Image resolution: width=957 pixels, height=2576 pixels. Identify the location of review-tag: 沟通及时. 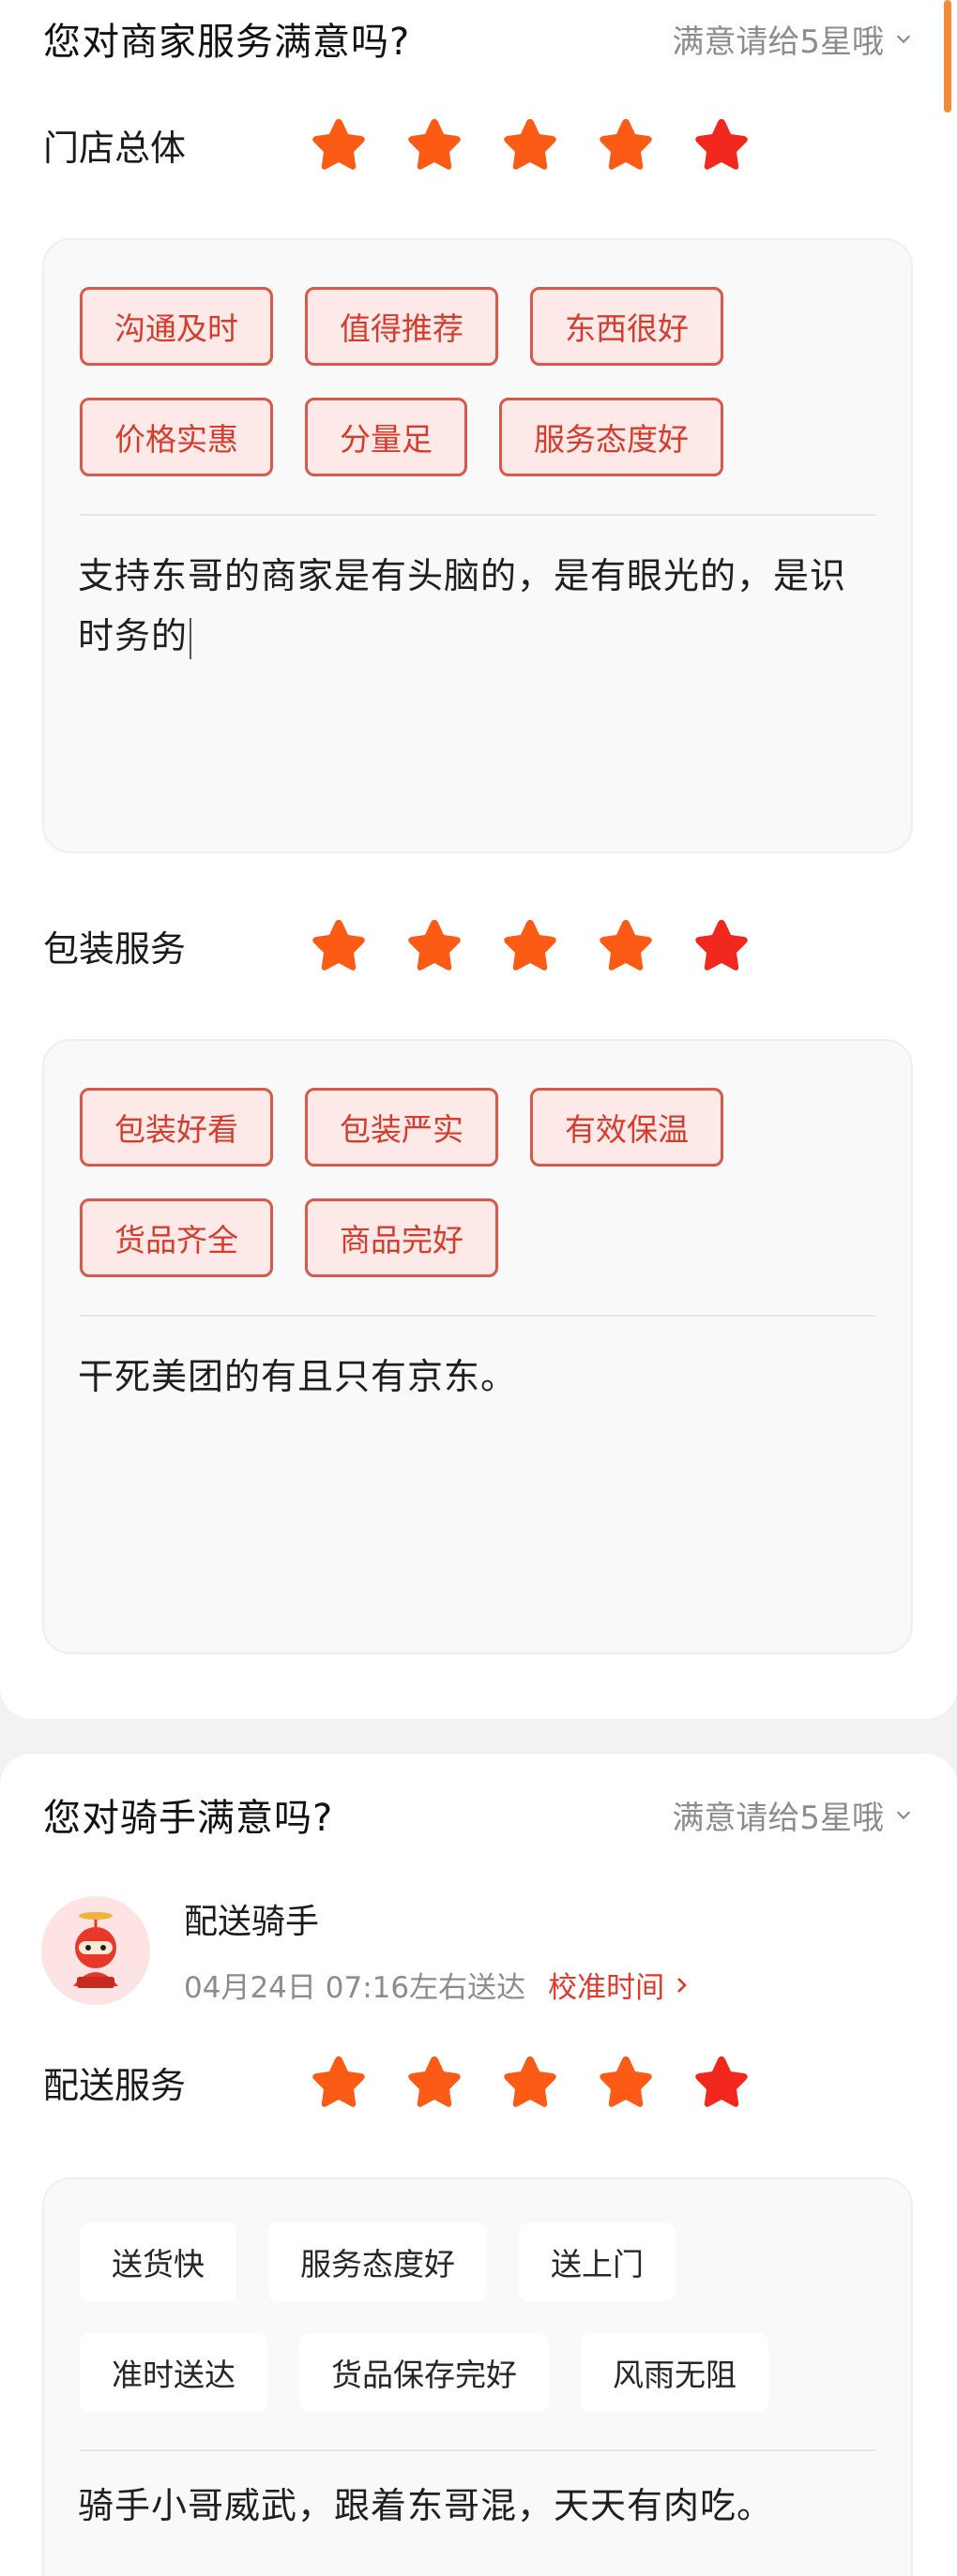
(176, 326).